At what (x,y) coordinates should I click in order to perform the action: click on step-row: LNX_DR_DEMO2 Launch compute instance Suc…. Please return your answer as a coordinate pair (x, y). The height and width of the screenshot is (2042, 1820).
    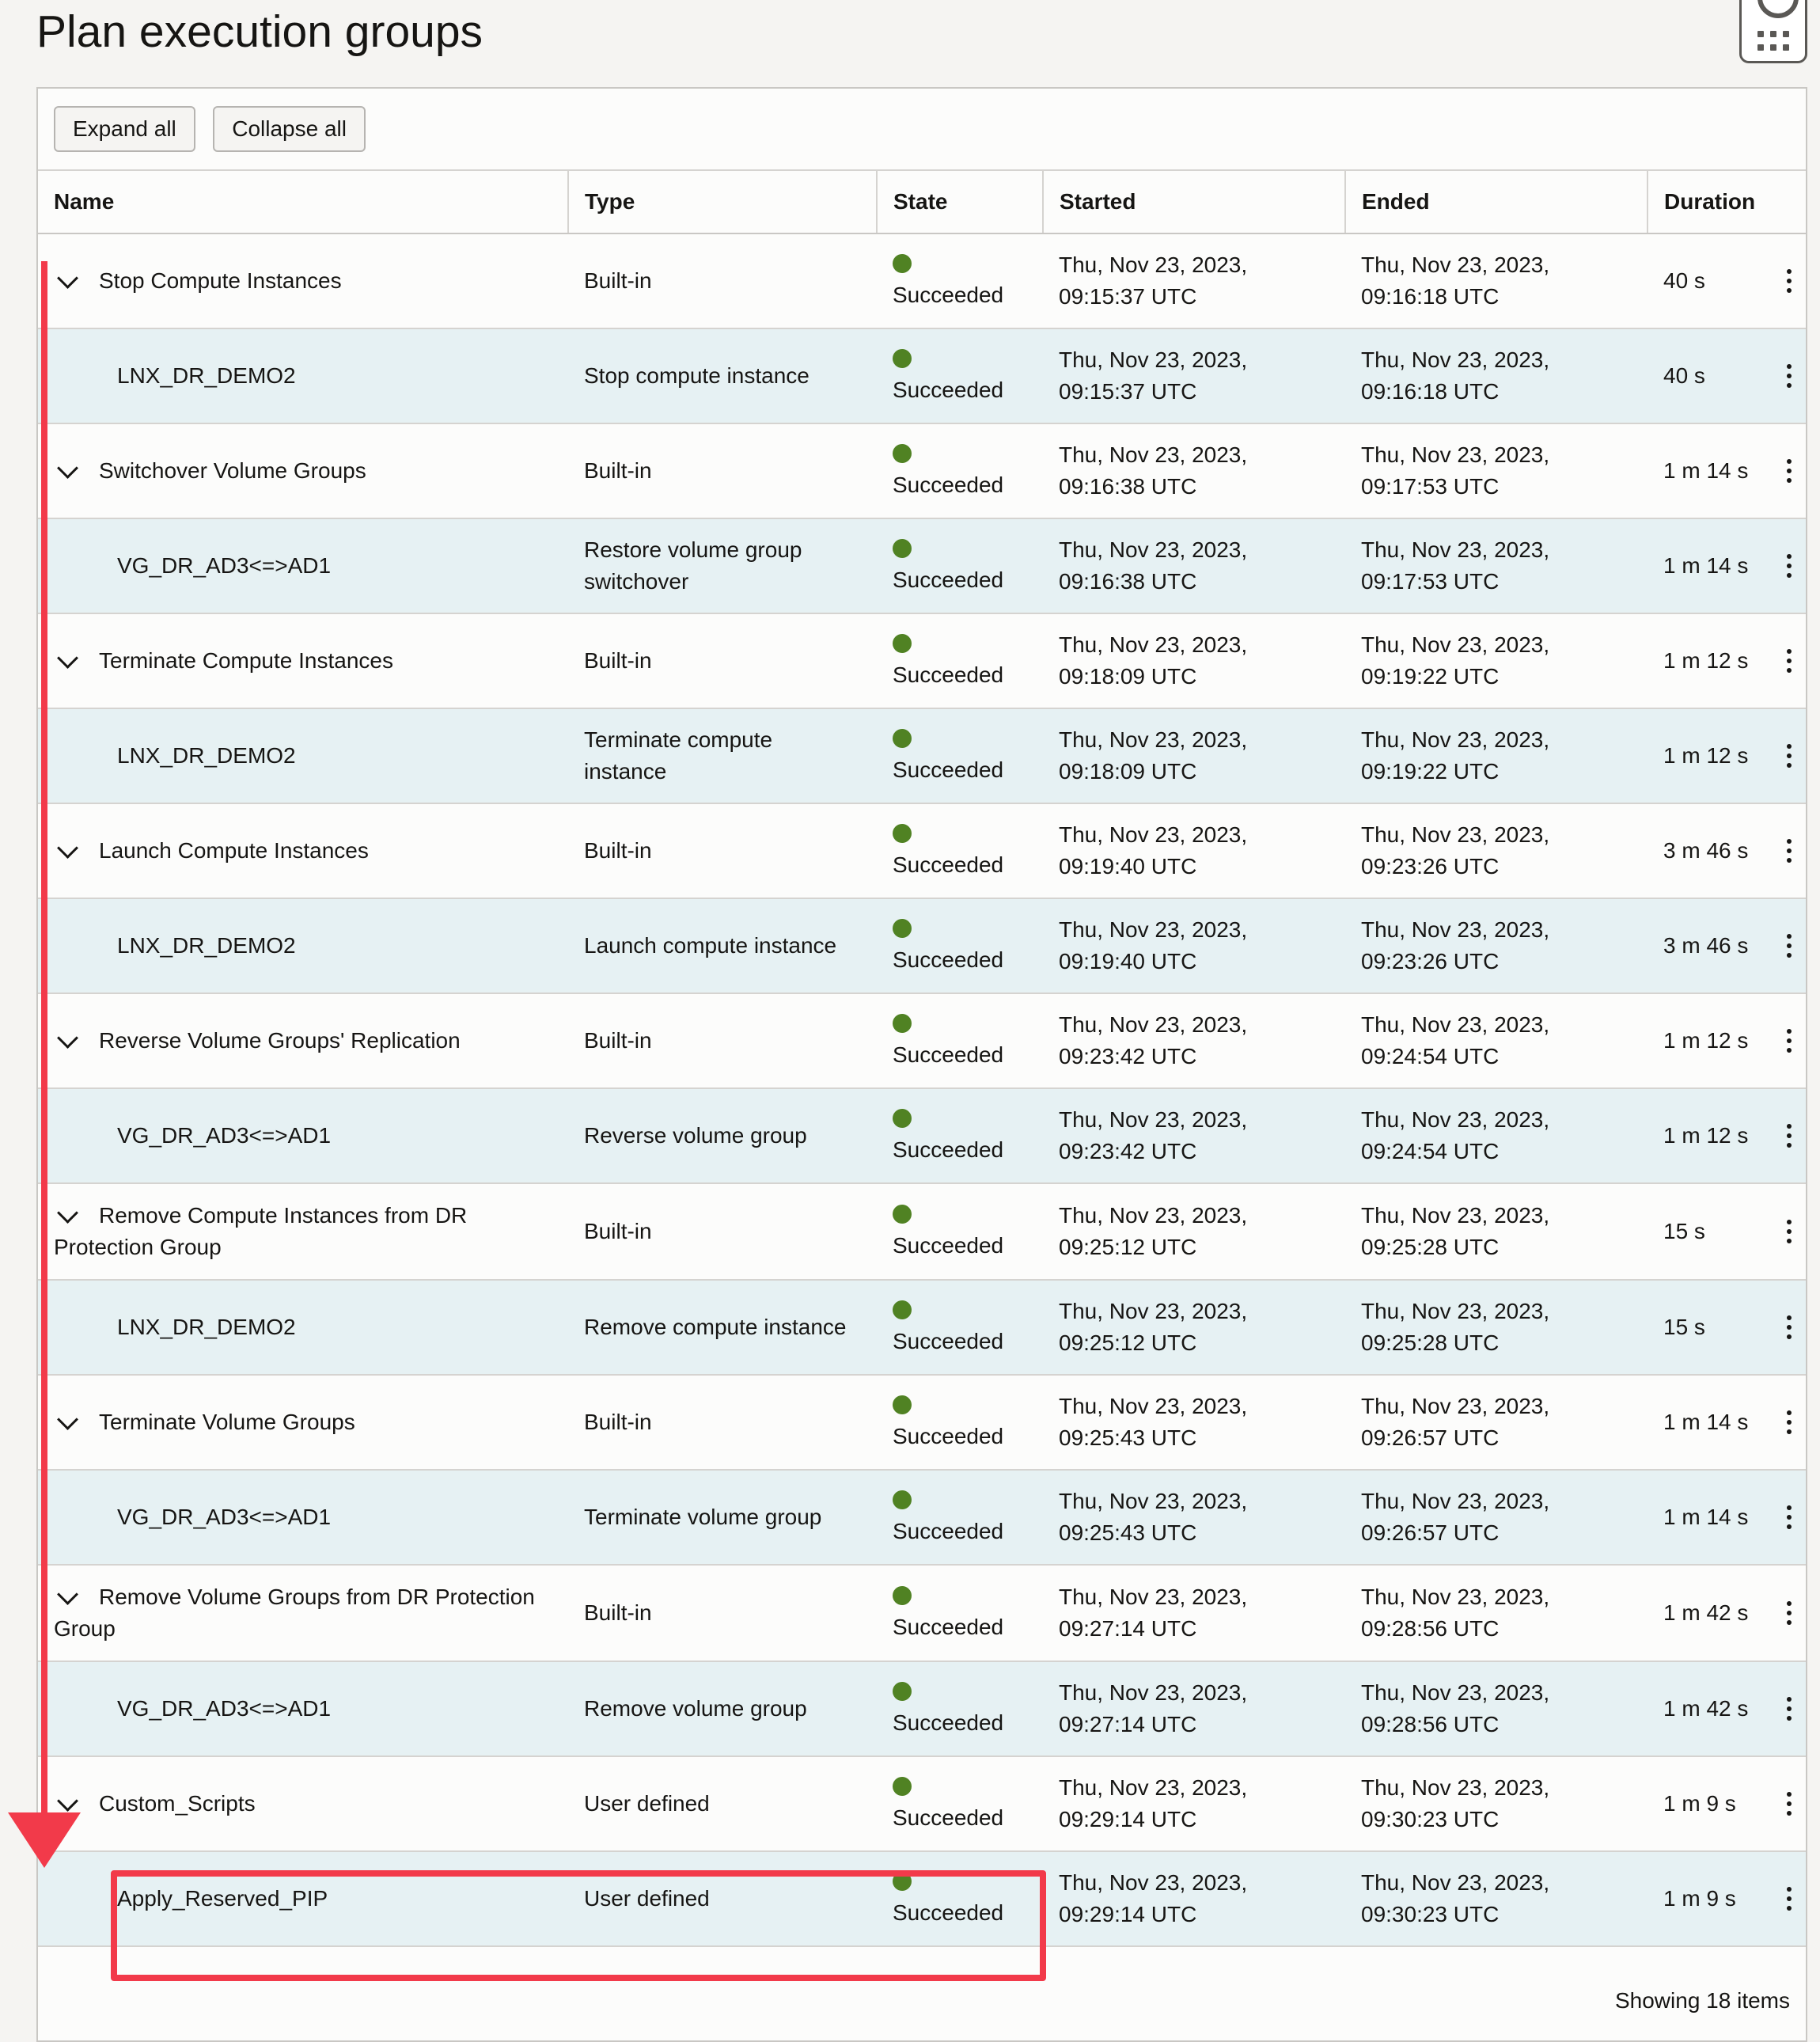
    Looking at the image, I should click on (922, 946).